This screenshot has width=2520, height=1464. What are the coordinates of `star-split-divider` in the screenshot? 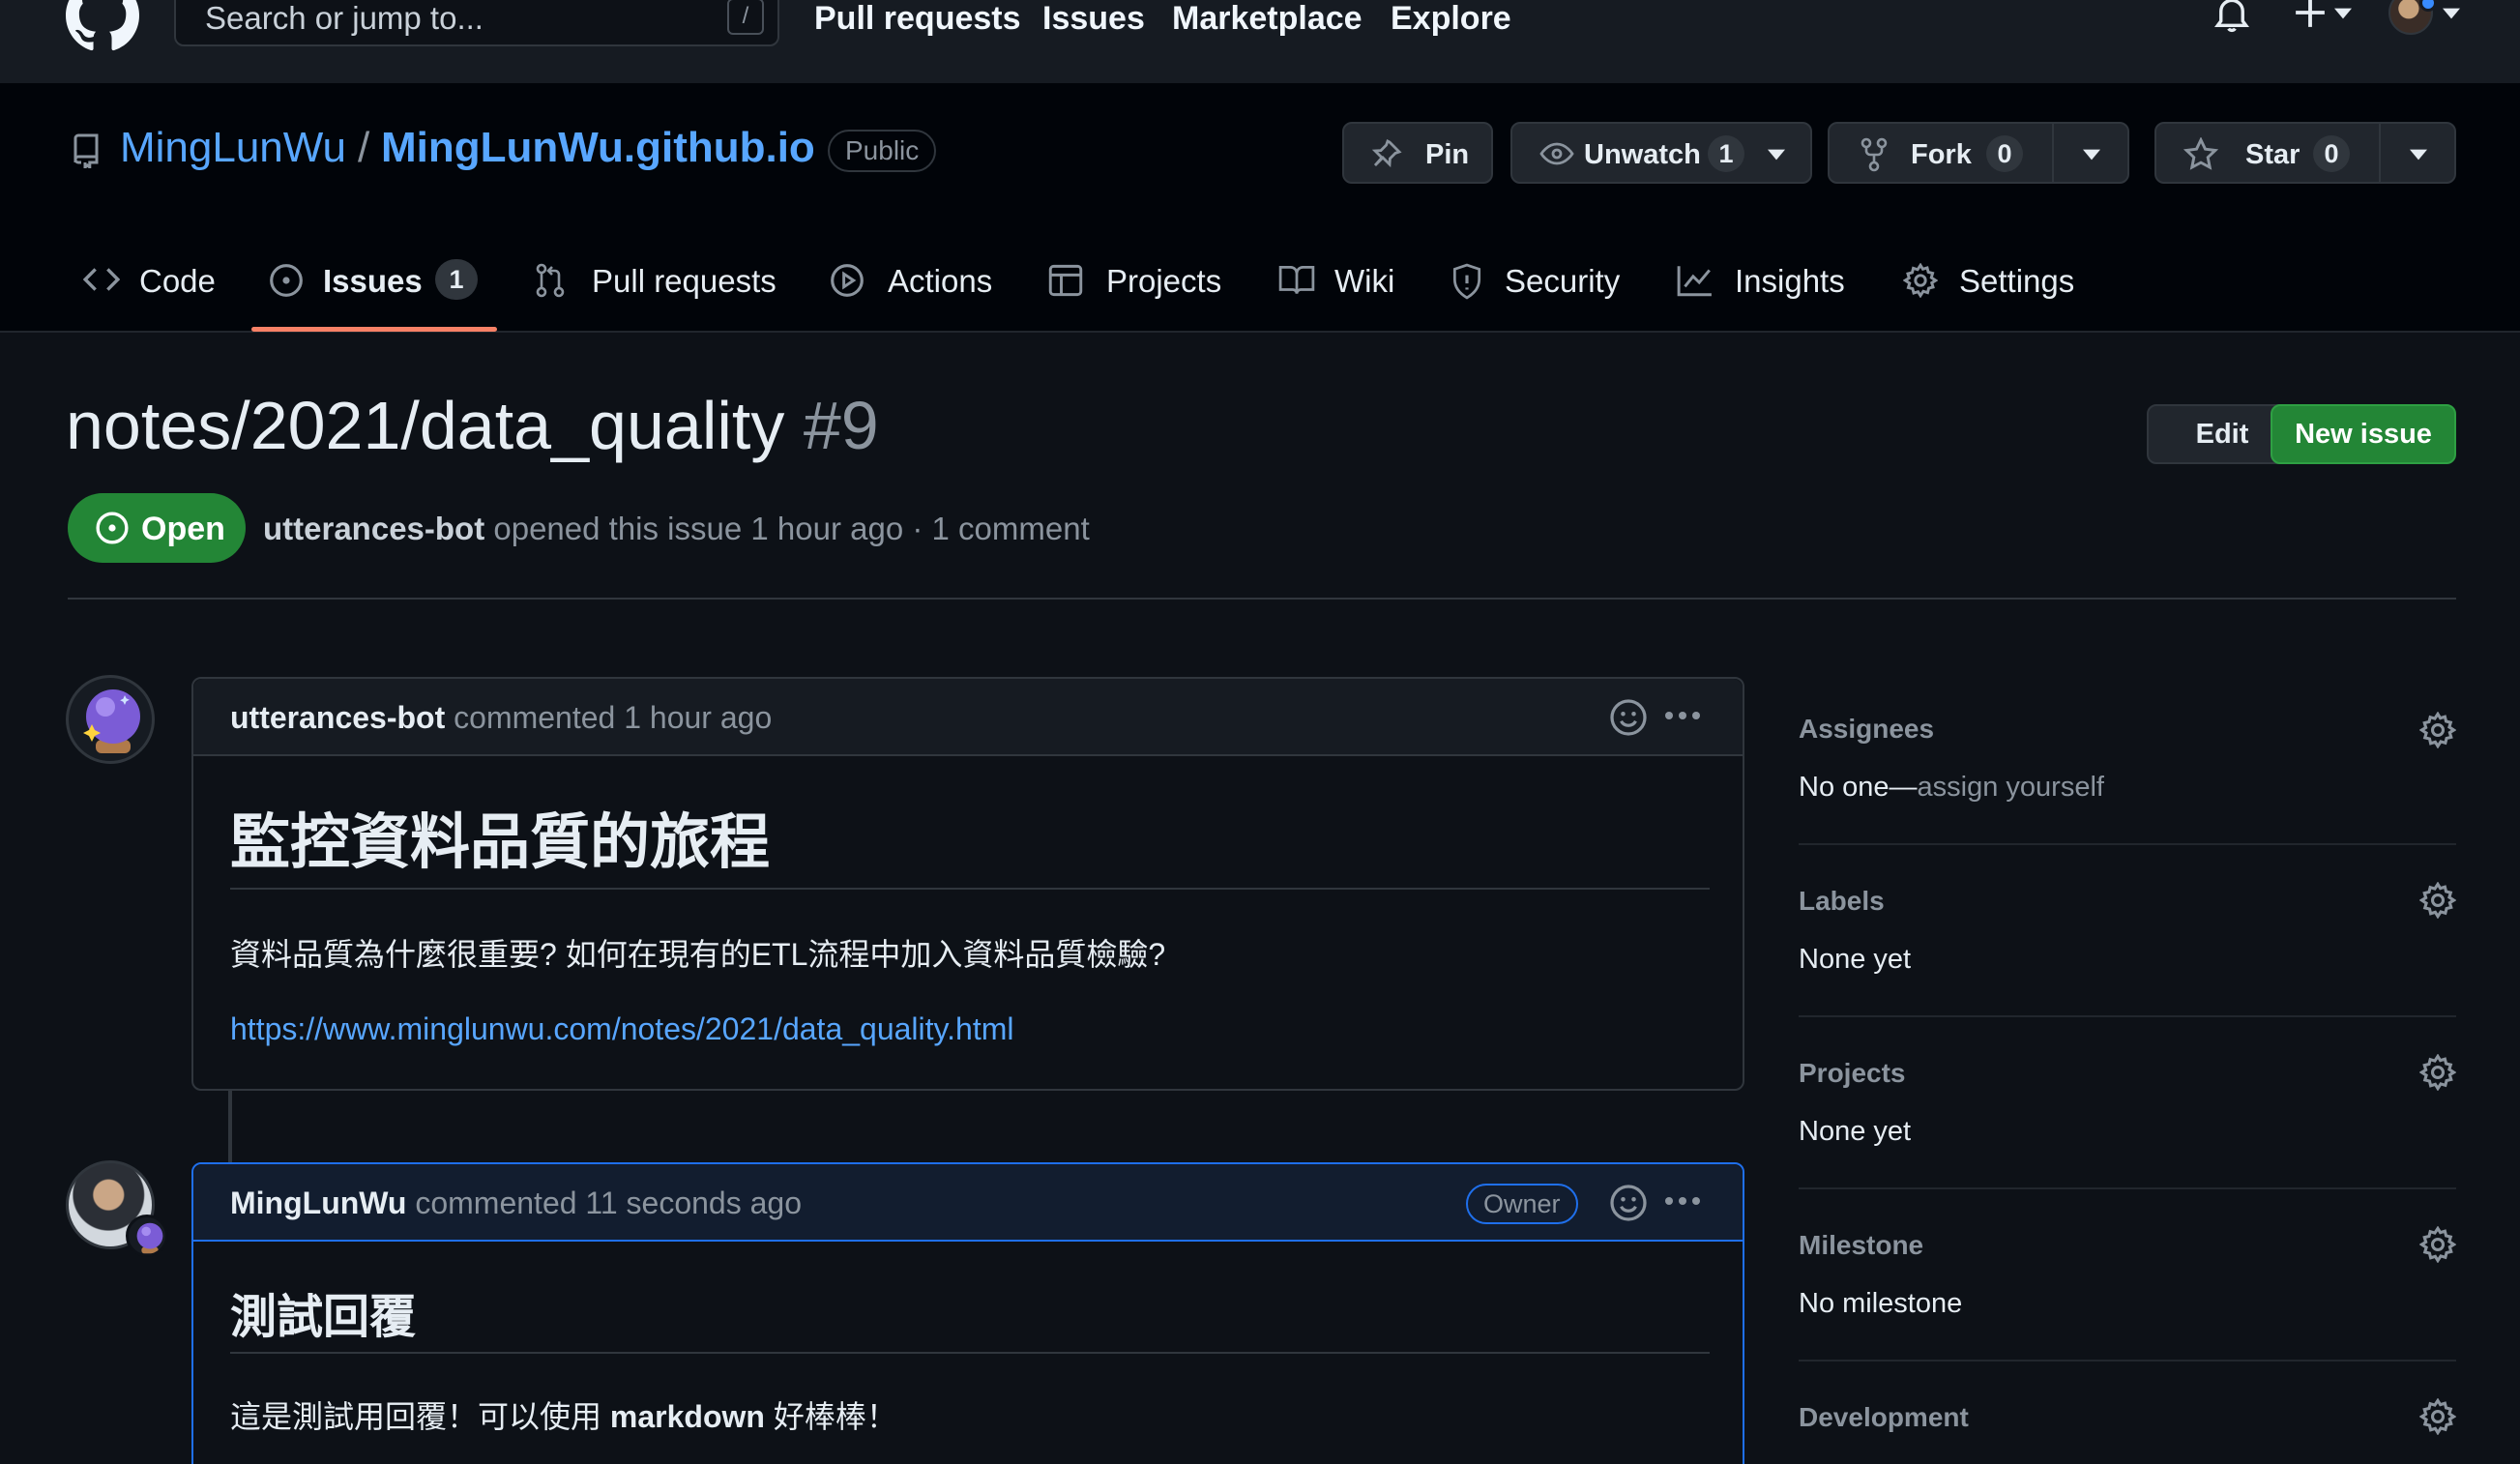 It's located at (2380, 153).